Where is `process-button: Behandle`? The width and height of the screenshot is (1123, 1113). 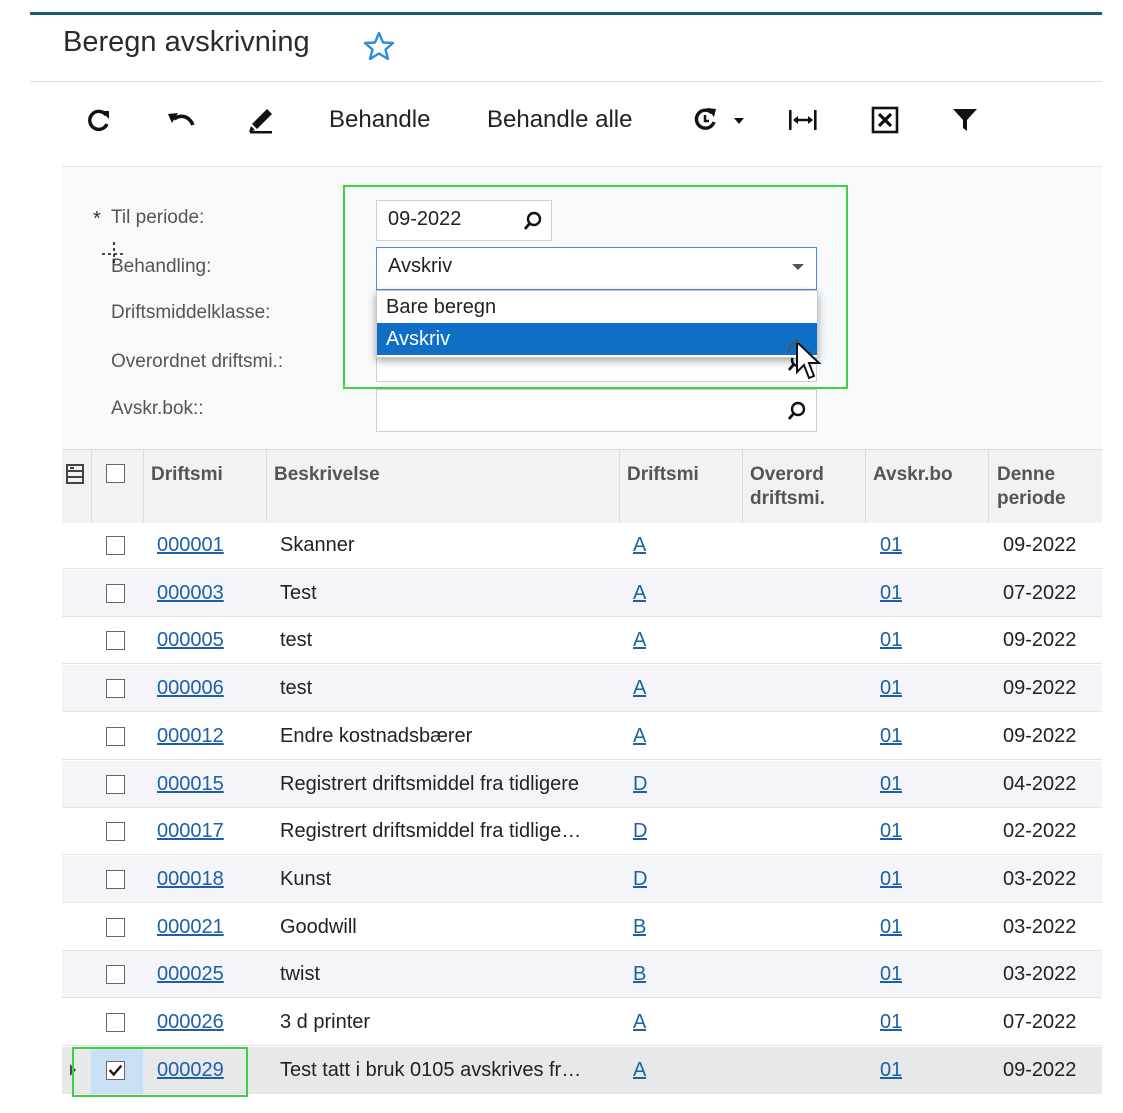
process-button: Behandle is located at coordinates (379, 120).